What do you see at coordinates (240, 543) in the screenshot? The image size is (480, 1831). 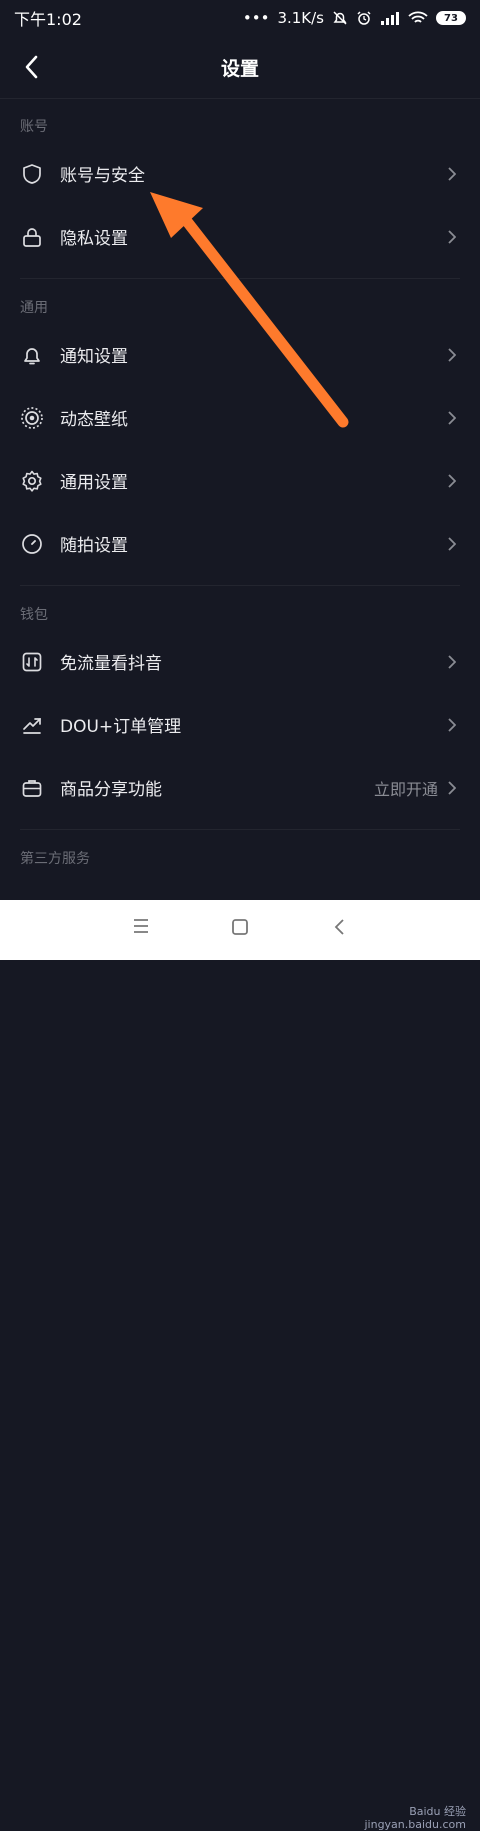 I see `settings-item-quick-shoot: 随拍设置` at bounding box center [240, 543].